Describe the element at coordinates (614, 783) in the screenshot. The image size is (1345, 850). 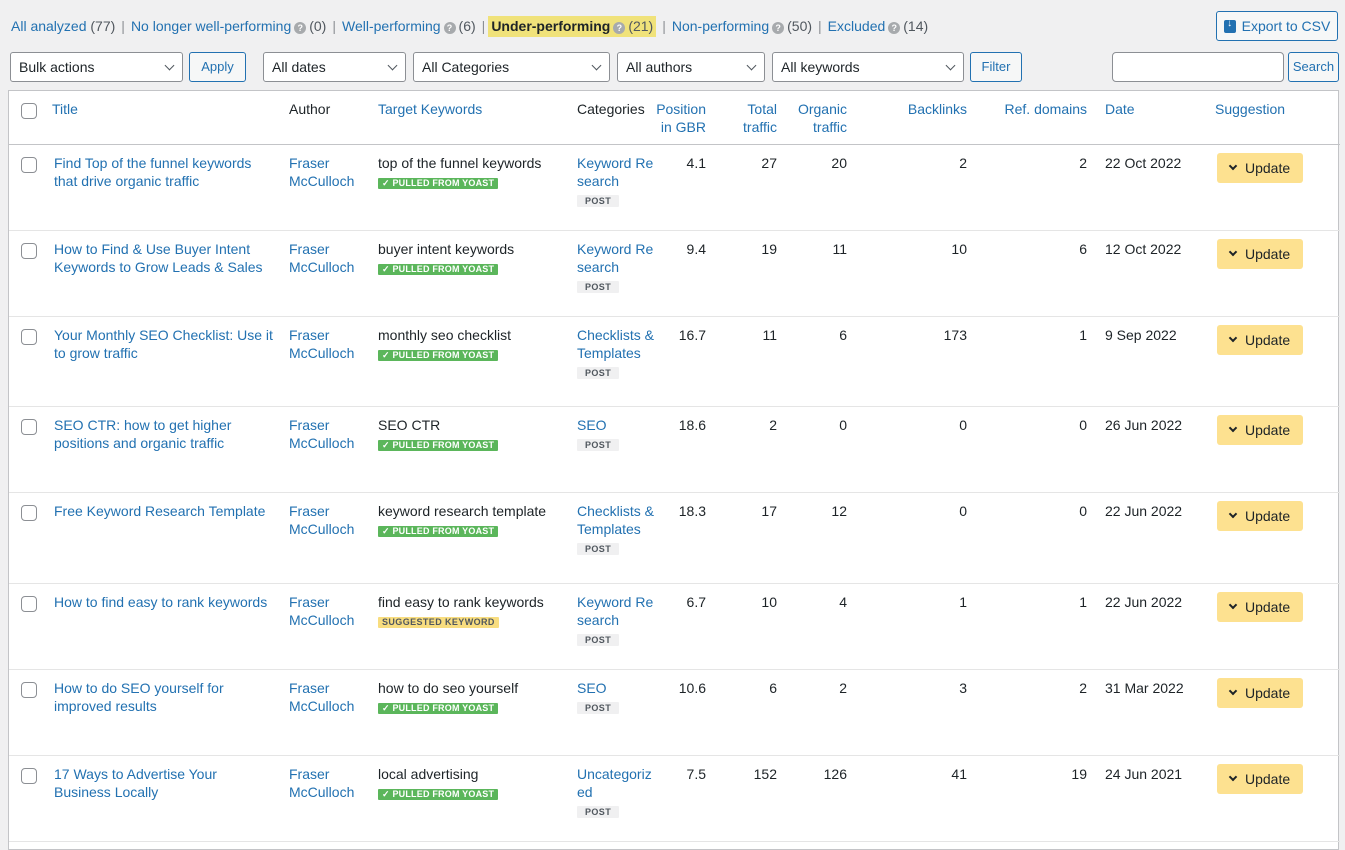
I see `category-link: Uncategorized` at that location.